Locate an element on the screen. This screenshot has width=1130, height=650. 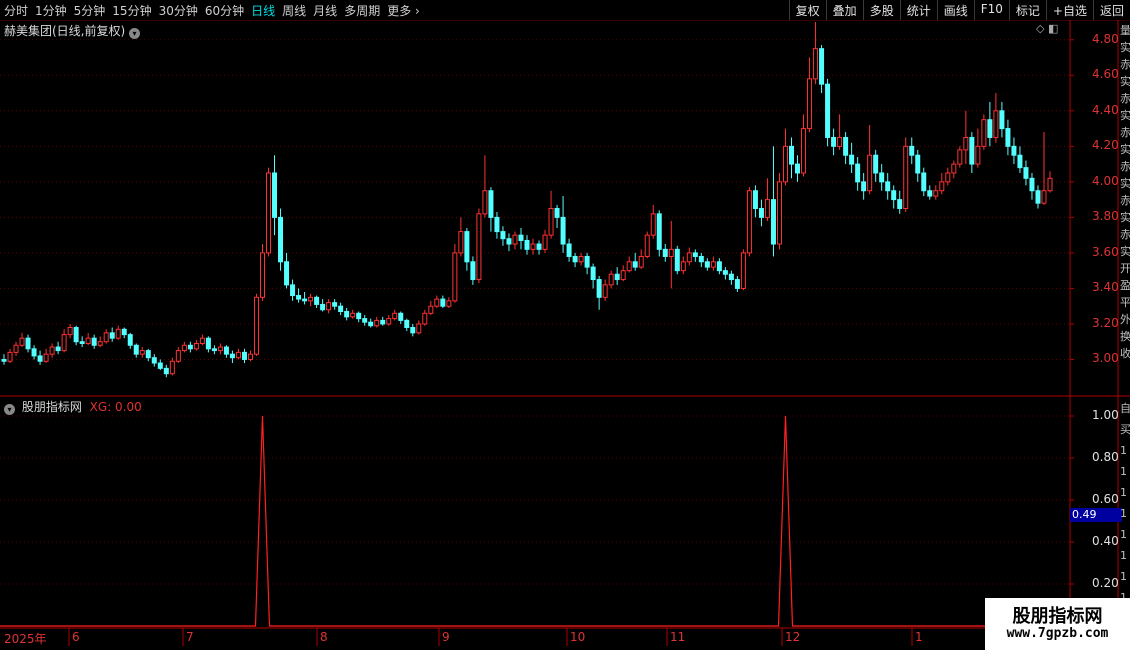
watermark-title: 股朋指标网 is located at coordinates (1057, 616).